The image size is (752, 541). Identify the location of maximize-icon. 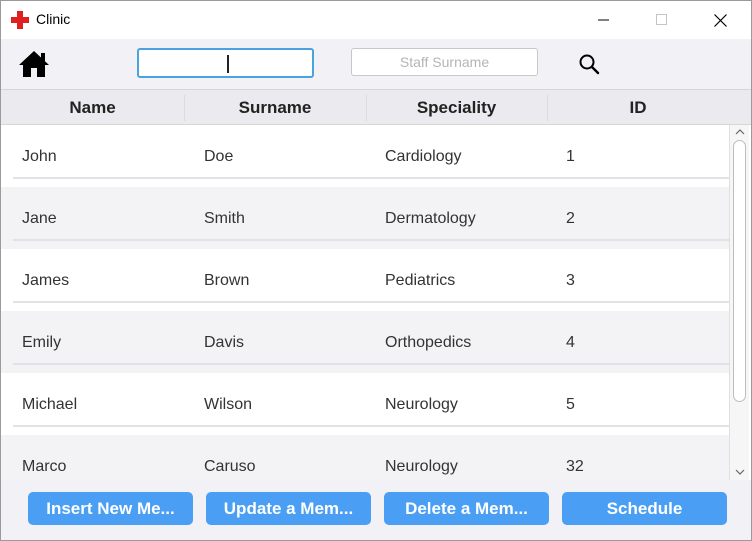
(661, 19).